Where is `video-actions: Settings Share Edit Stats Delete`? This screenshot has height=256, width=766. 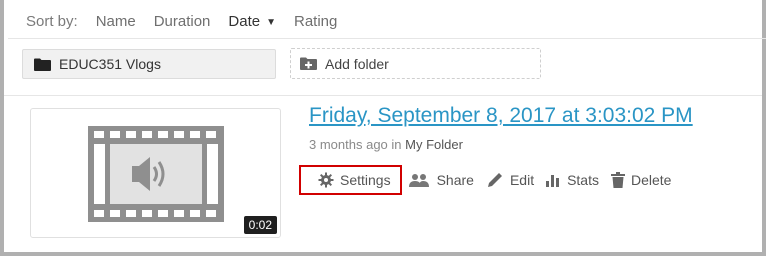
video-actions: Settings Share Edit Stats Delete is located at coordinates (485, 180).